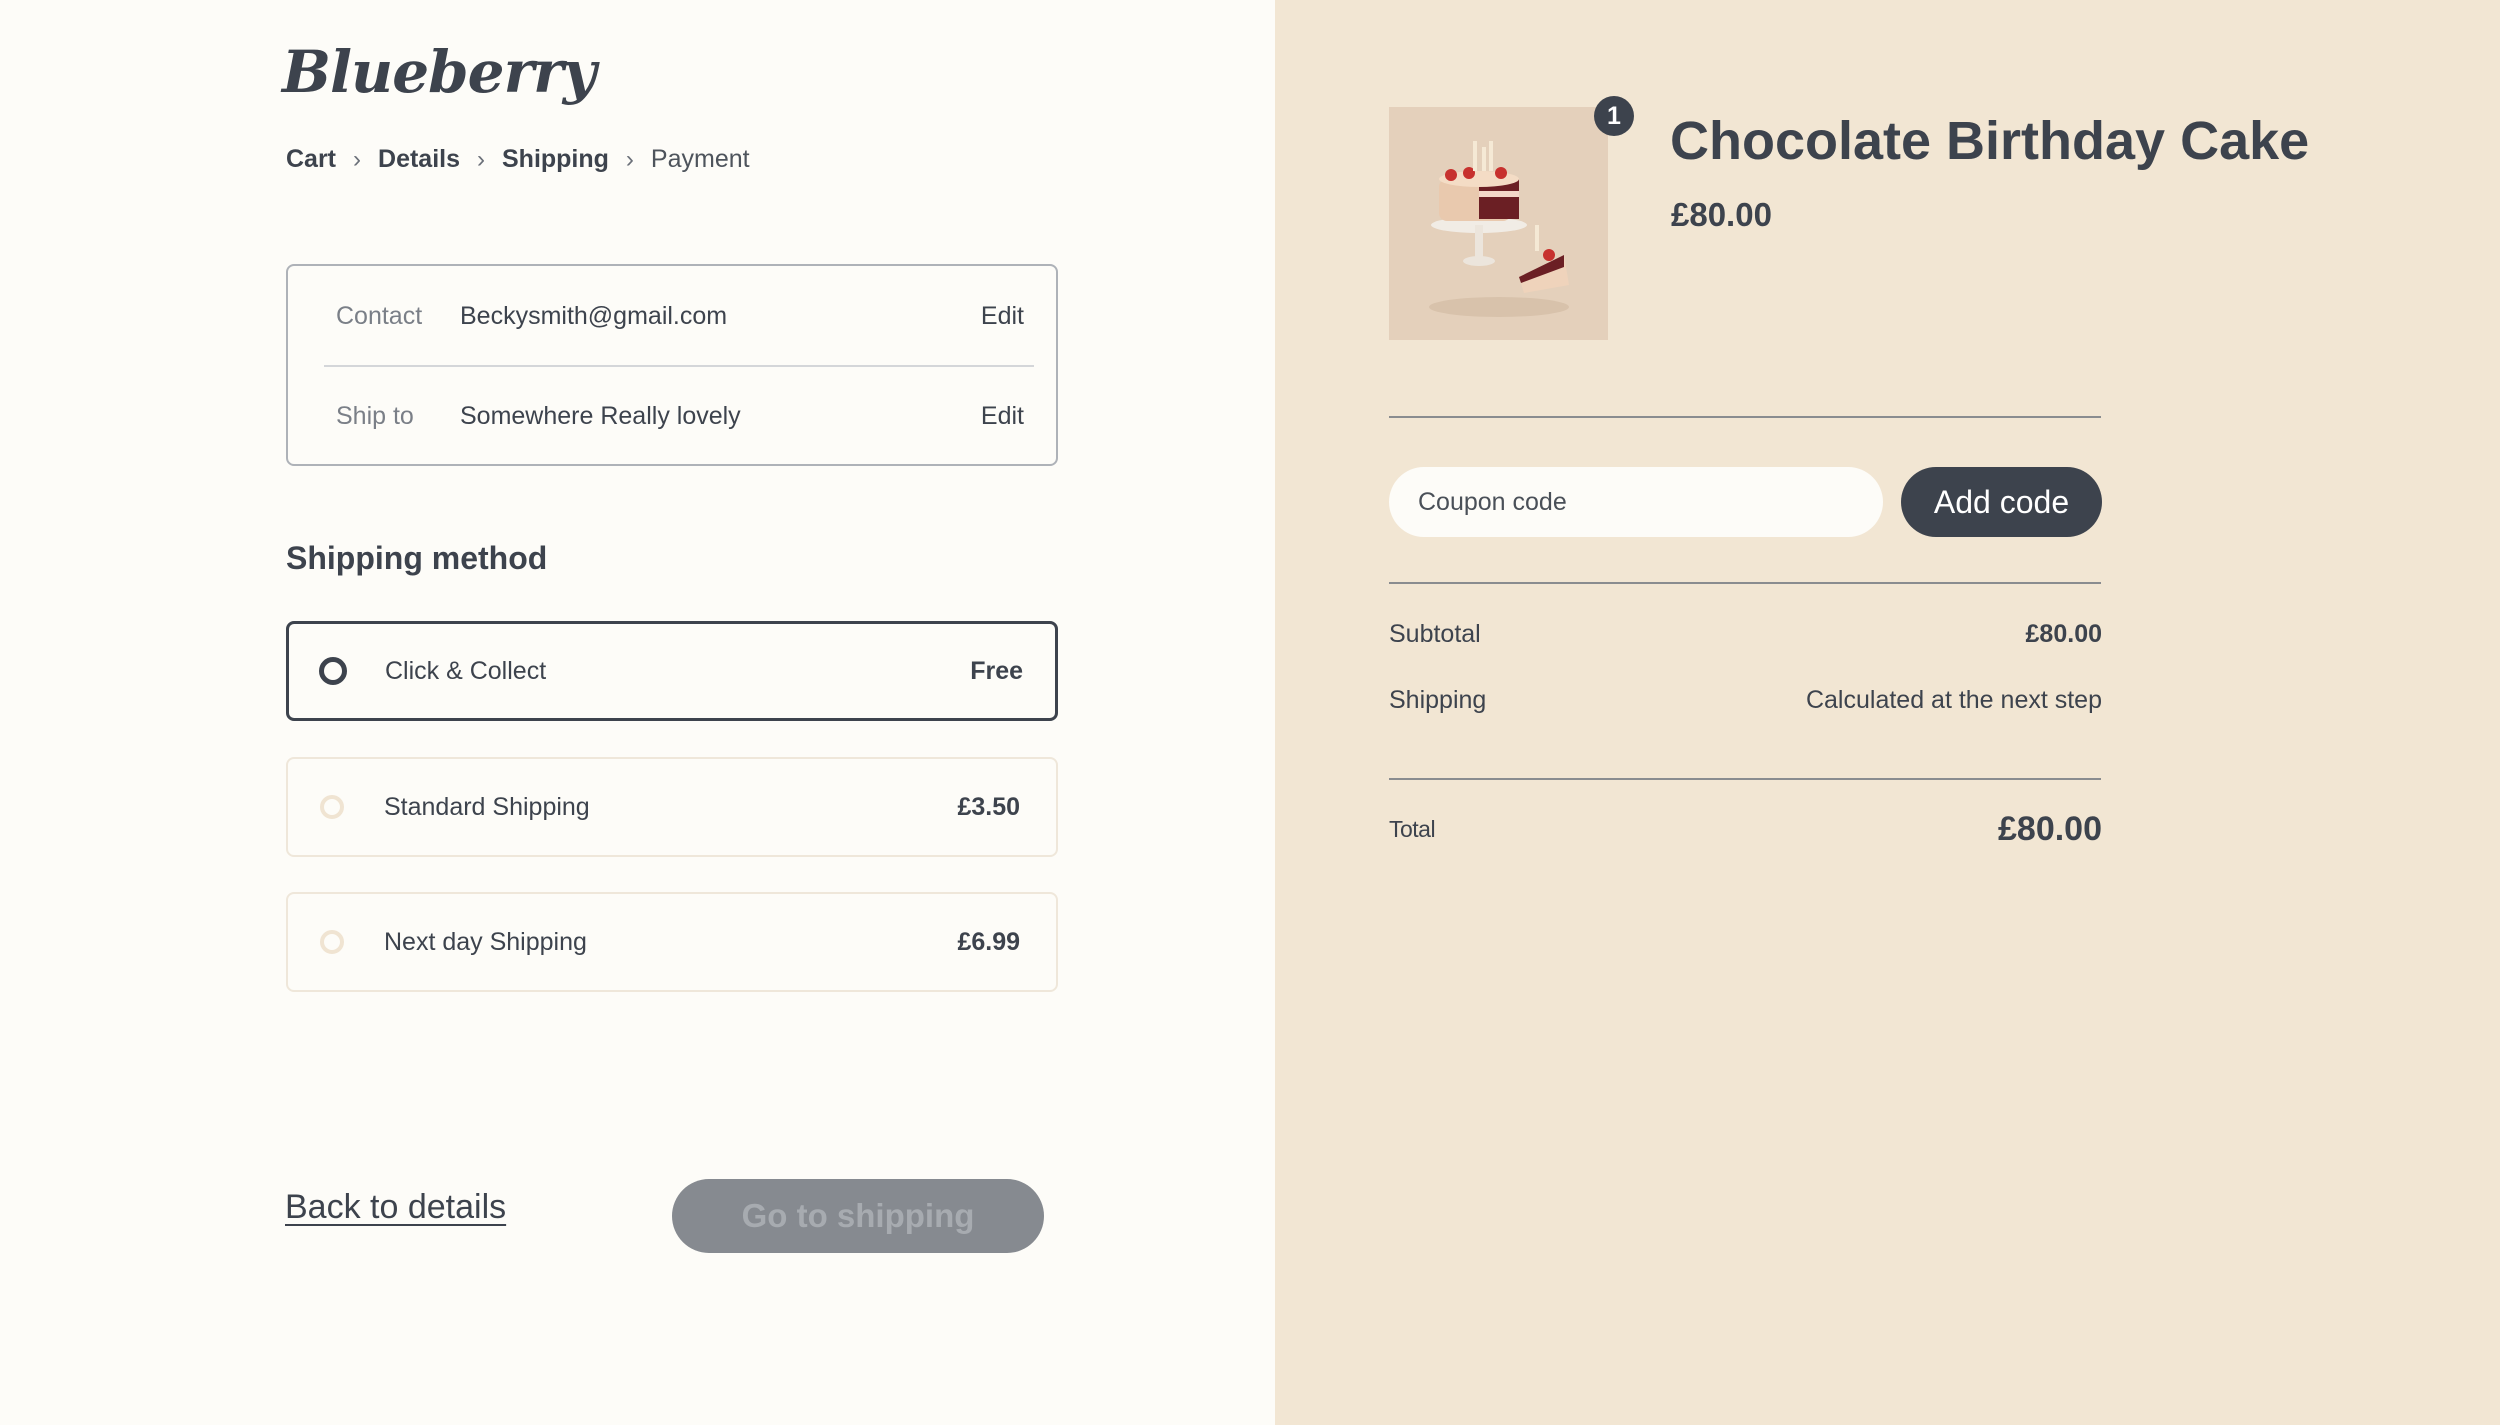 Image resolution: width=2500 pixels, height=1425 pixels. What do you see at coordinates (672, 807) in the screenshot?
I see `shipping-option-standard: Standard Shipping £3.50` at bounding box center [672, 807].